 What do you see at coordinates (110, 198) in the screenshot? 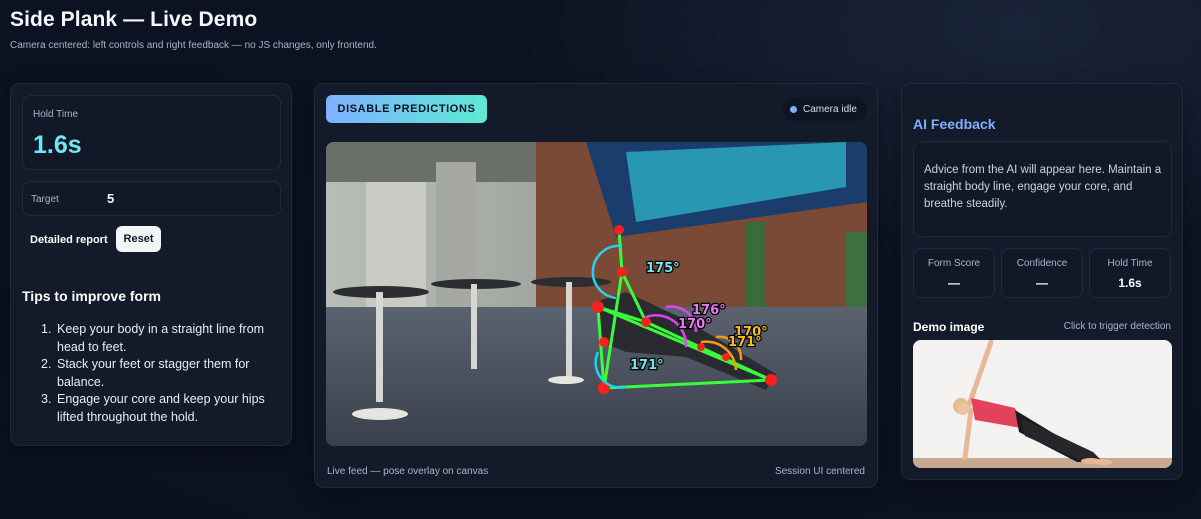
I see `target-value: 5` at bounding box center [110, 198].